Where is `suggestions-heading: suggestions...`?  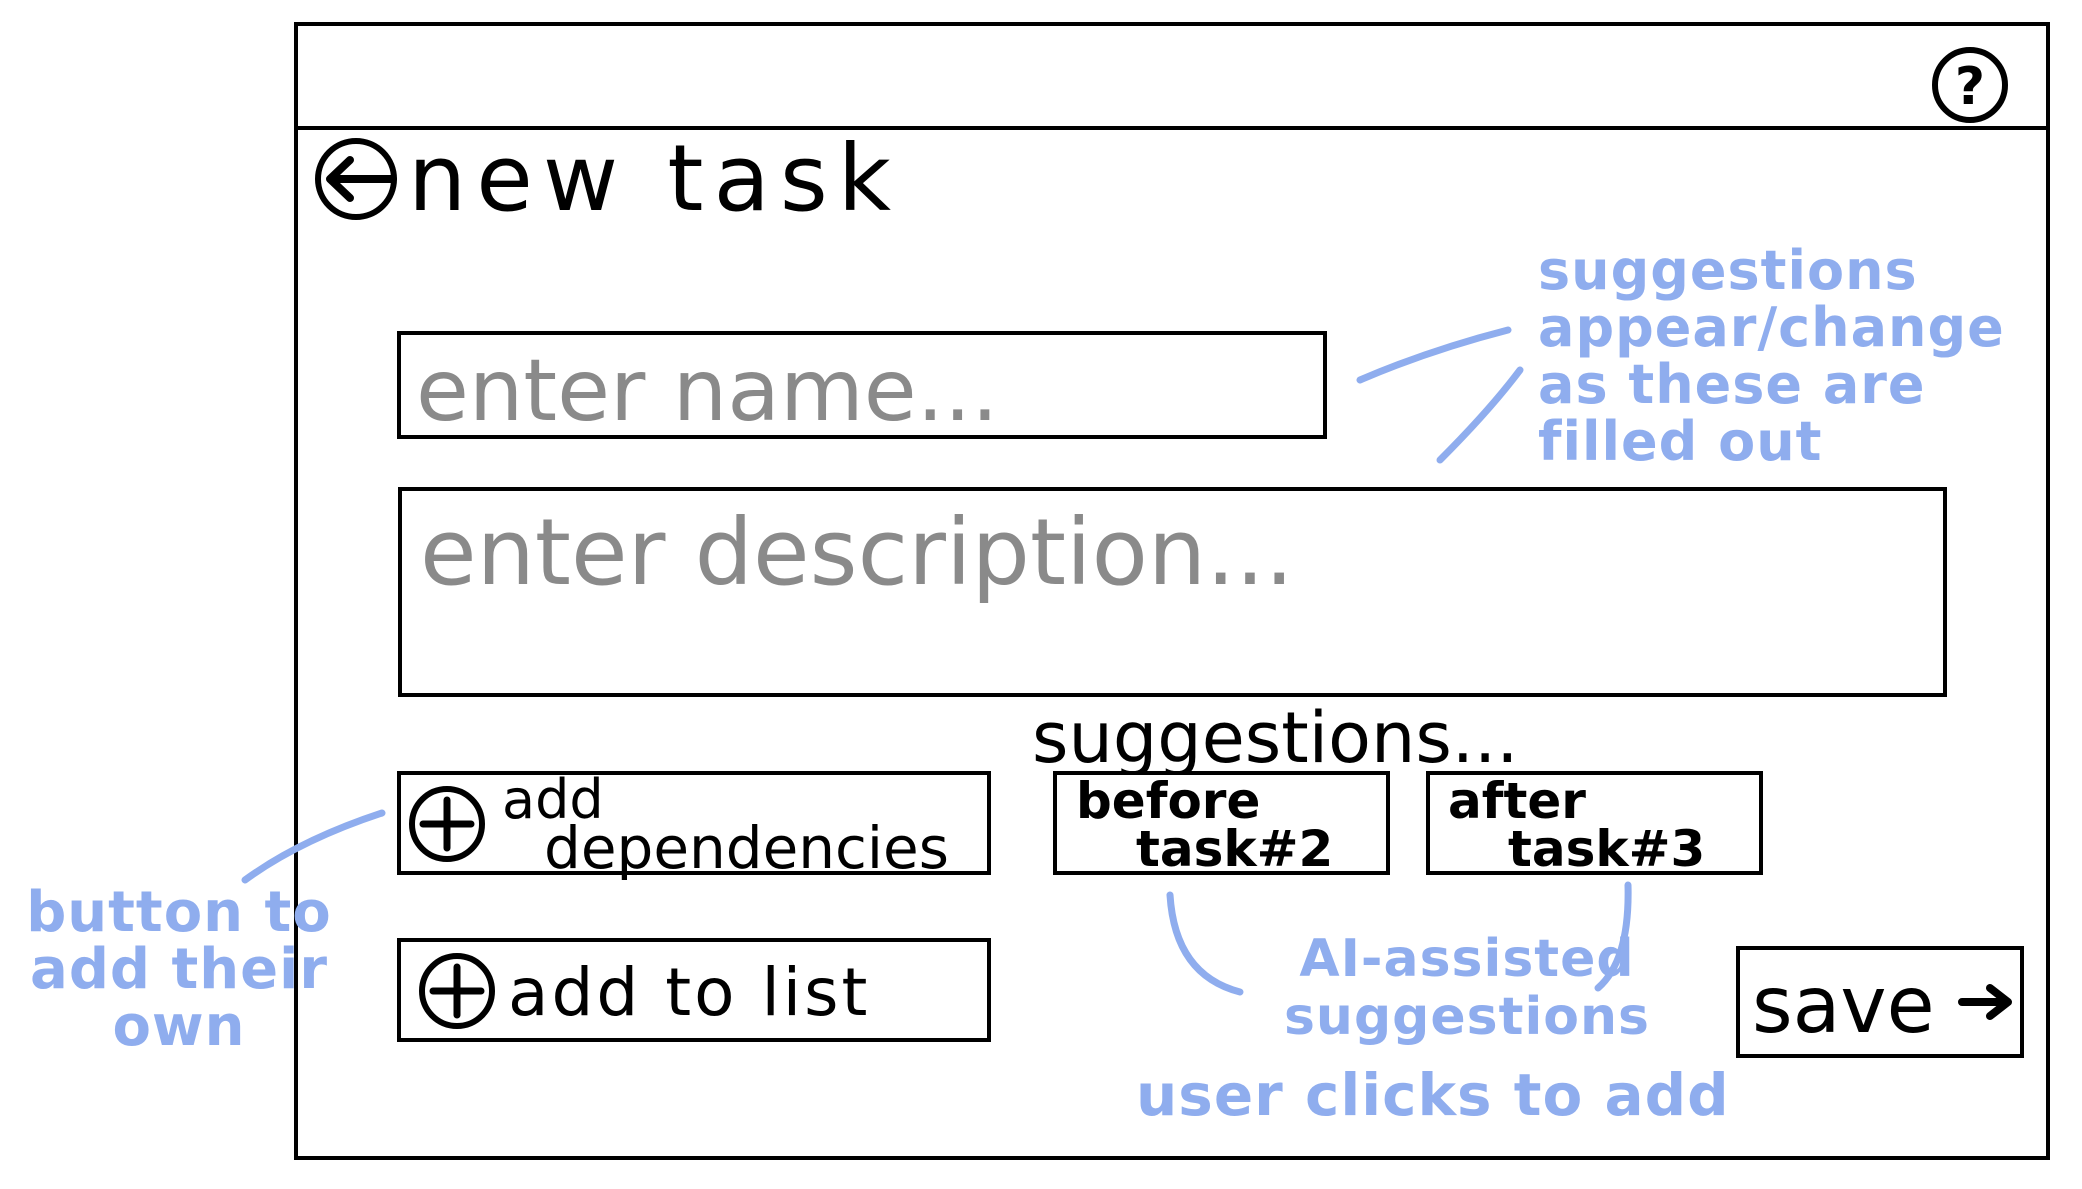 suggestions-heading: suggestions... is located at coordinates (1275, 738).